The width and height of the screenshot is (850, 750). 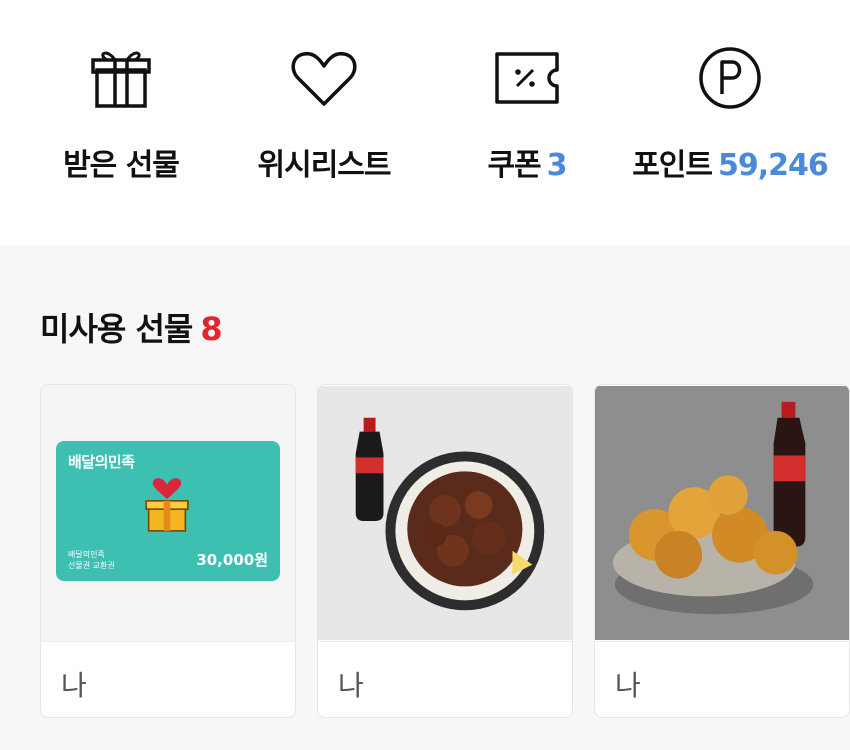 I want to click on baemin-gift-card: 배달의민족 배달의민족 선물권 교환권 30,000원, so click(x=168, y=511).